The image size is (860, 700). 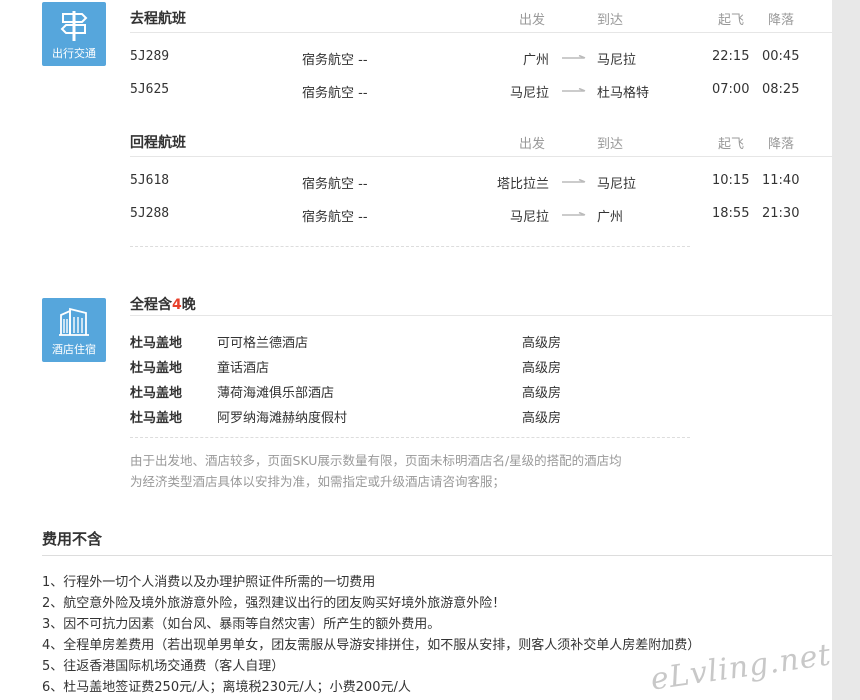 I want to click on hotel-name: 薄荷海滩俱乐部酒店, so click(x=276, y=393).